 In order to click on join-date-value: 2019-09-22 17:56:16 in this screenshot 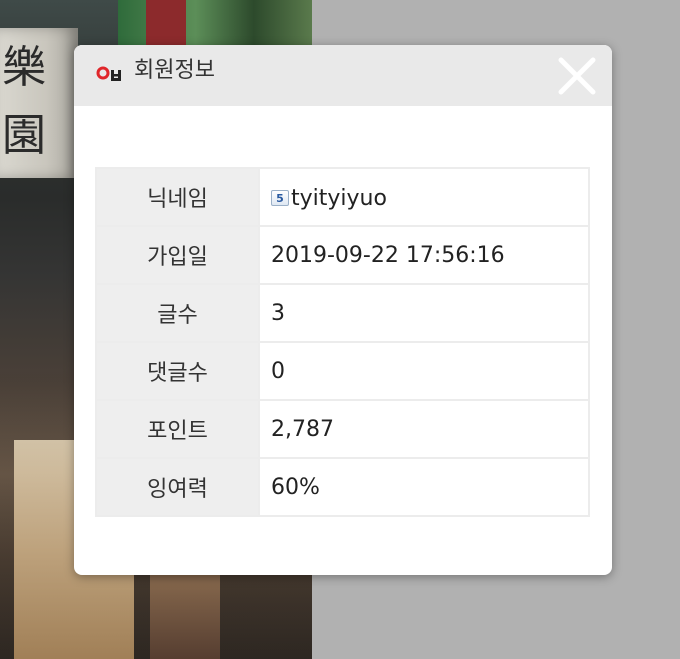, I will do `click(424, 255)`.